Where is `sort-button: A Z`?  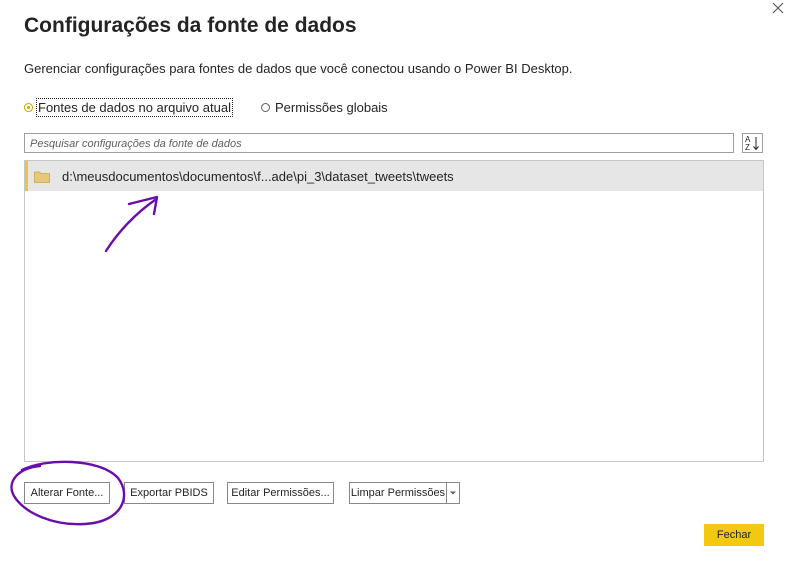 sort-button: A Z is located at coordinates (752, 143).